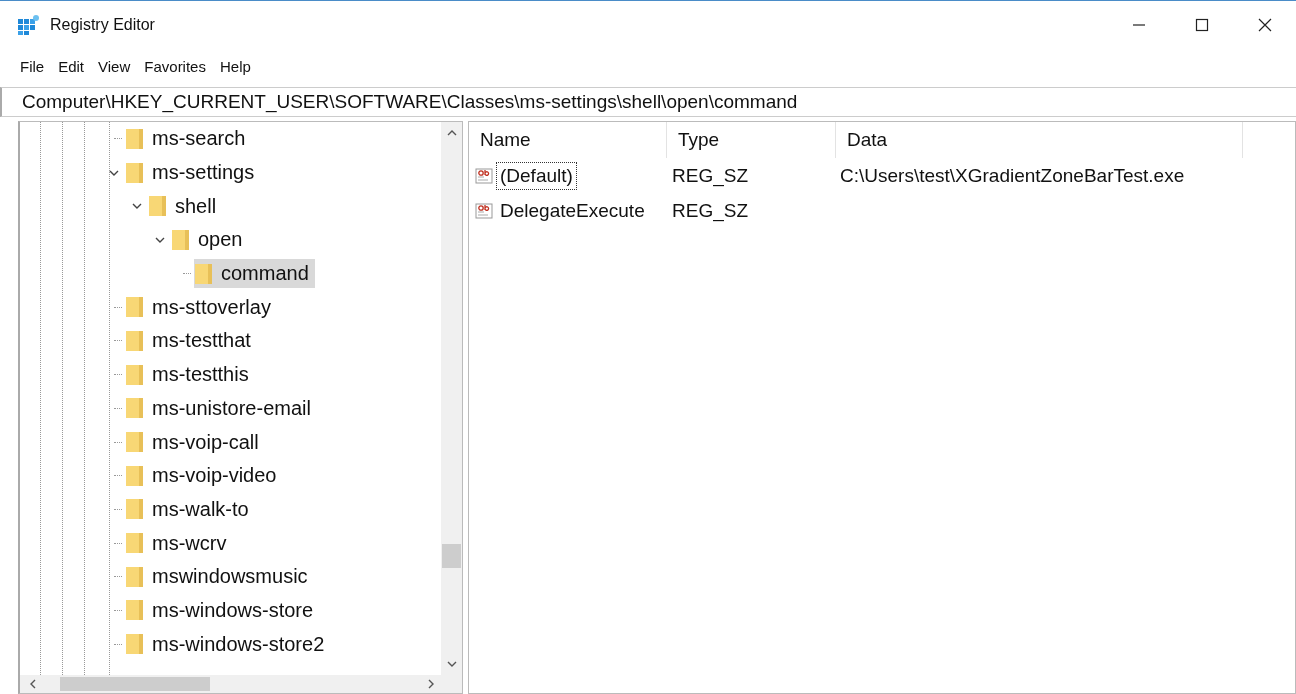  I want to click on value-name: DelegateExecute, so click(572, 210).